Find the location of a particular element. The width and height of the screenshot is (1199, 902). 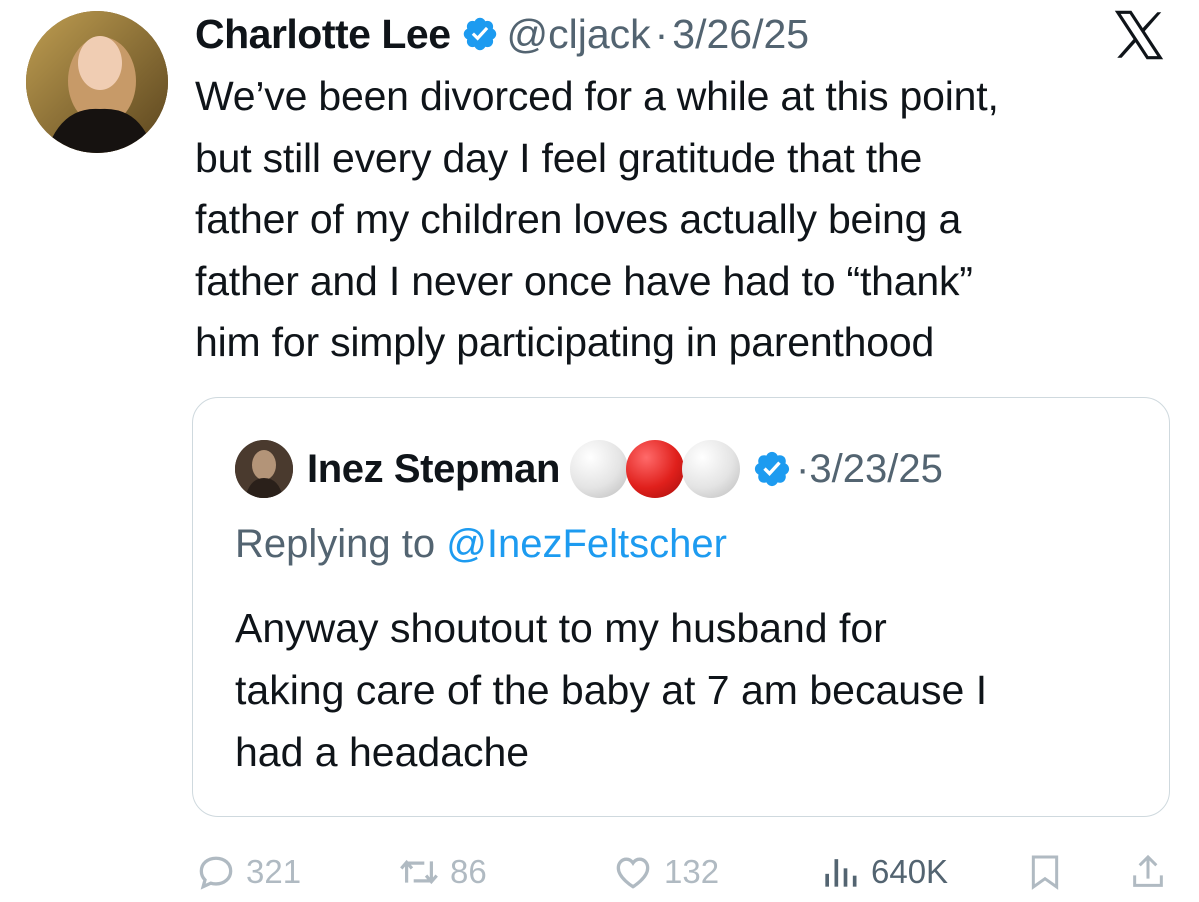

quoted-tweet-header: Inez Stepman · 3/23/25 is located at coordinates (589, 469).